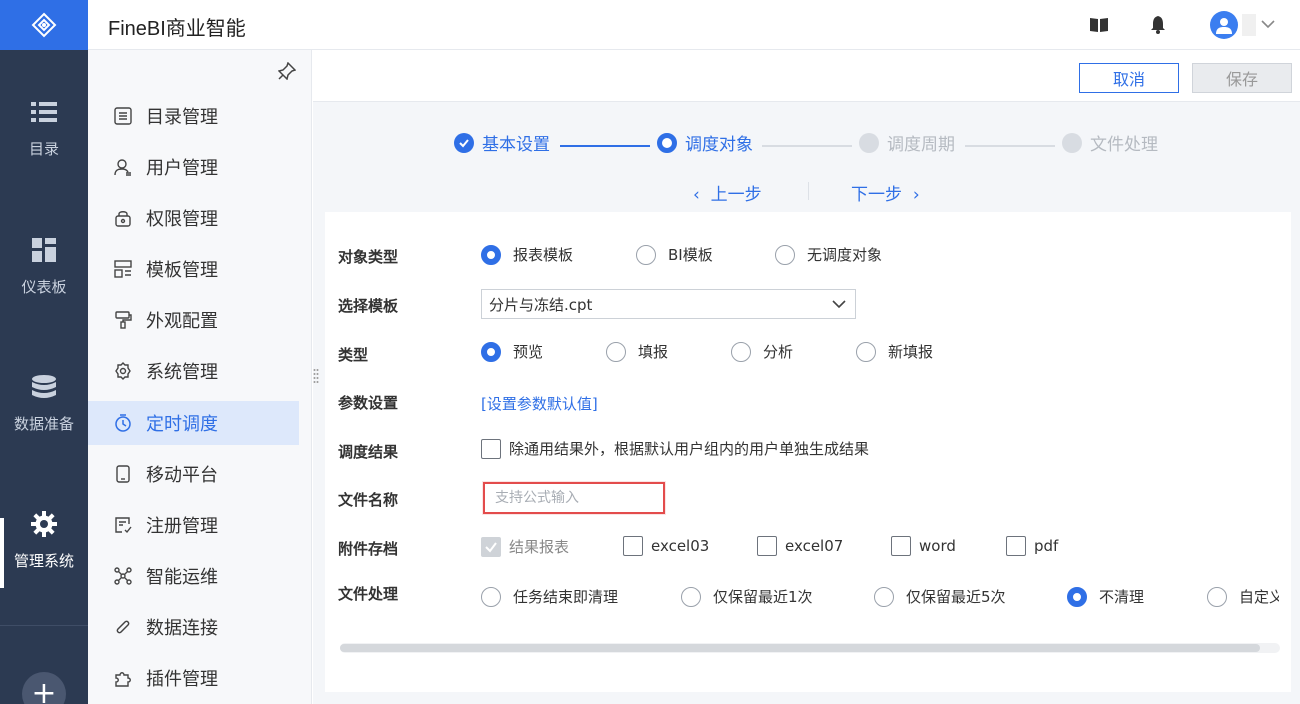 The width and height of the screenshot is (1300, 704). What do you see at coordinates (806, 145) in the screenshot?
I see `stepper: 基本设置 调度对象 调度周期 文件处理` at bounding box center [806, 145].